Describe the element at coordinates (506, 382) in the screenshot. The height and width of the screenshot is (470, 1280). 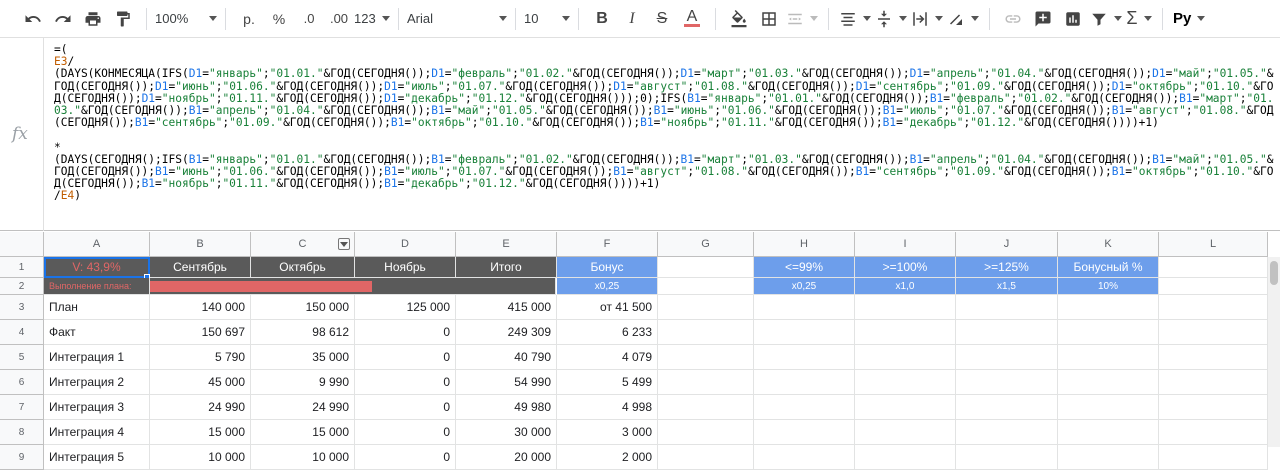
I see `value-cell: 54 990` at that location.